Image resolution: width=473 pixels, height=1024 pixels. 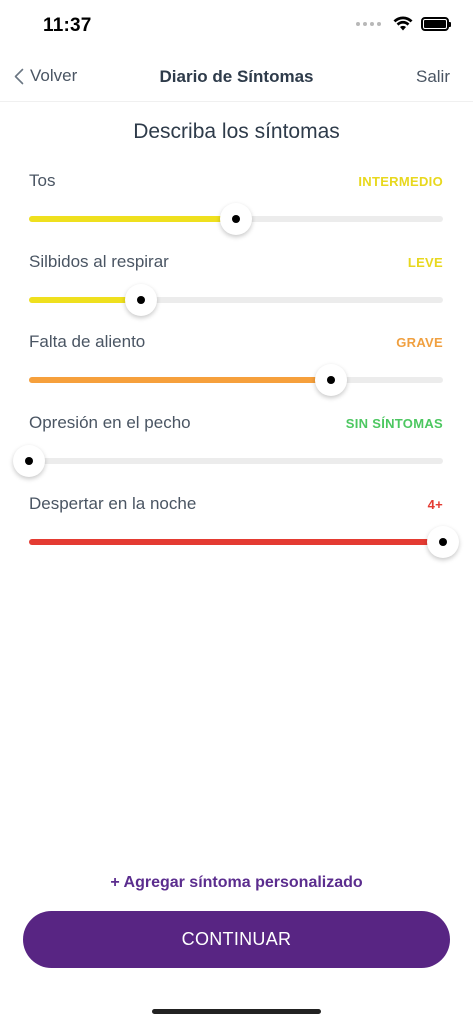 What do you see at coordinates (425, 262) in the screenshot?
I see `symptom-level: LEVE` at bounding box center [425, 262].